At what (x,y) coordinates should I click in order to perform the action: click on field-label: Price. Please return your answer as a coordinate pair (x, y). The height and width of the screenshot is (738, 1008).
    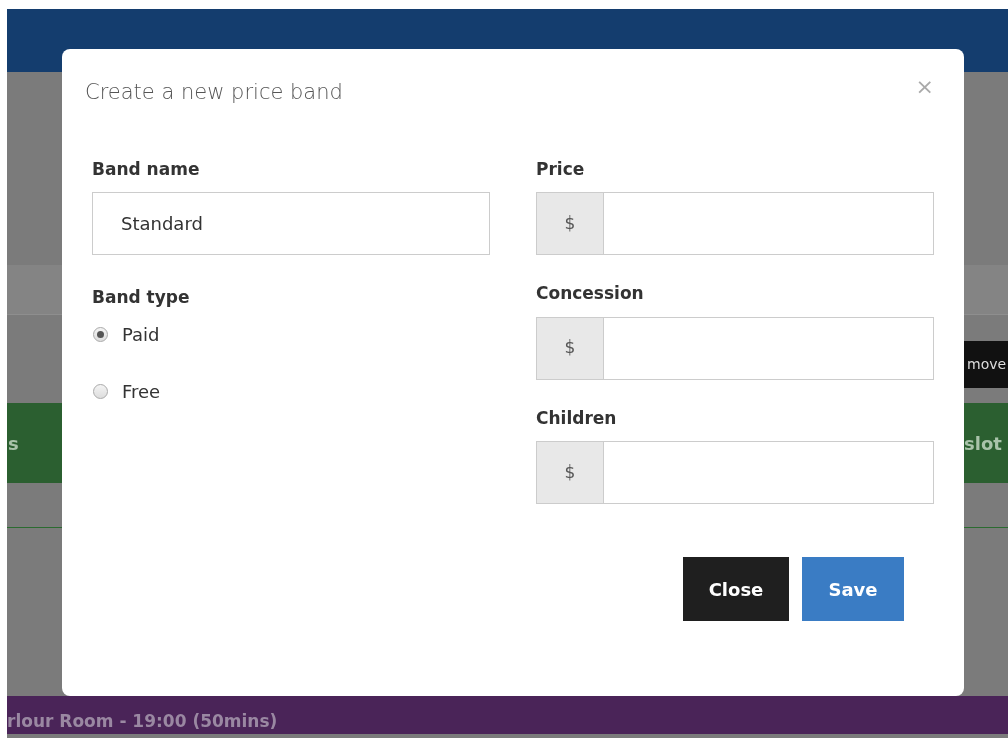
    Looking at the image, I should click on (561, 169).